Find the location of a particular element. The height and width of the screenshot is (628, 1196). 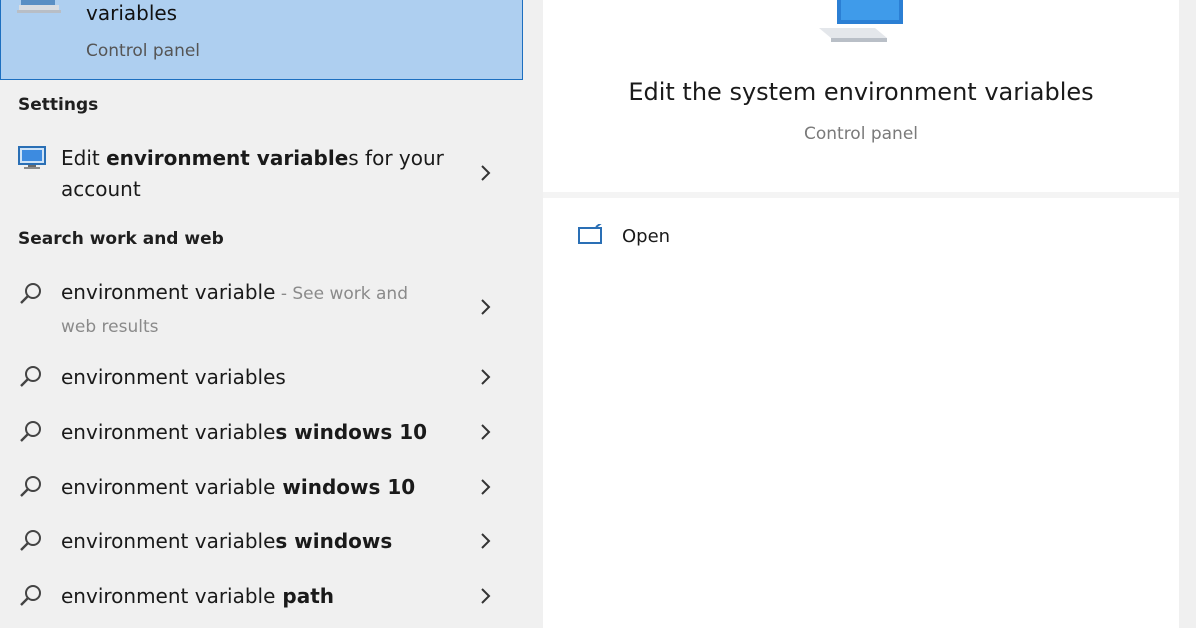

settings-item-prefix: Edit is located at coordinates (84, 158).